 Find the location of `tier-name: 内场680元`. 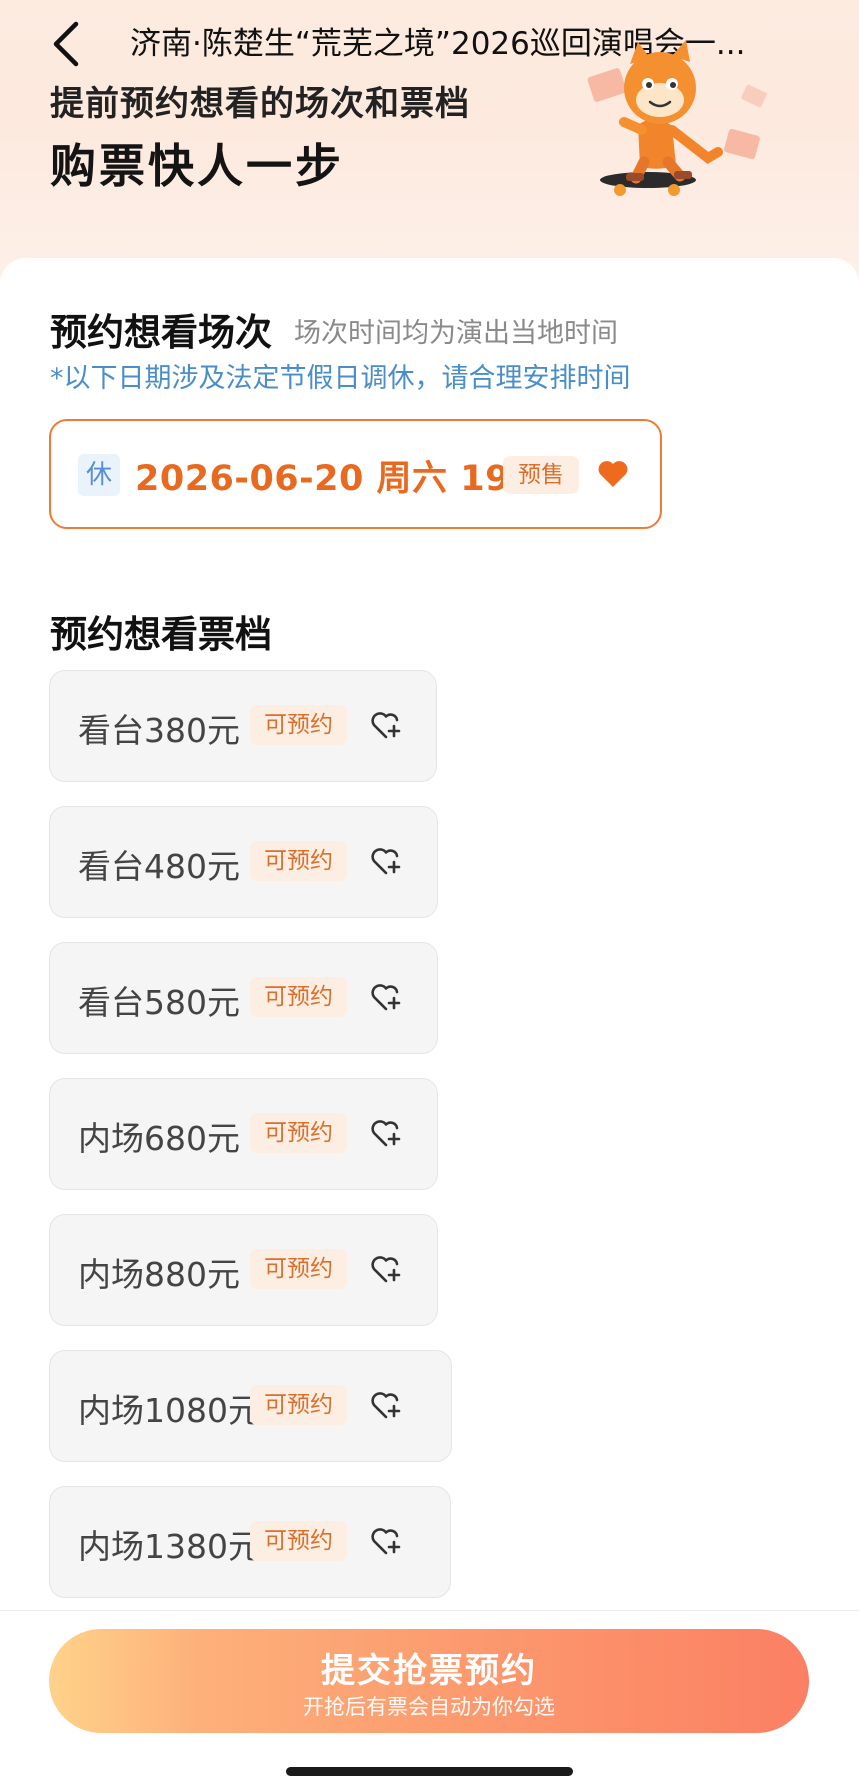

tier-name: 内场680元 is located at coordinates (159, 1138).